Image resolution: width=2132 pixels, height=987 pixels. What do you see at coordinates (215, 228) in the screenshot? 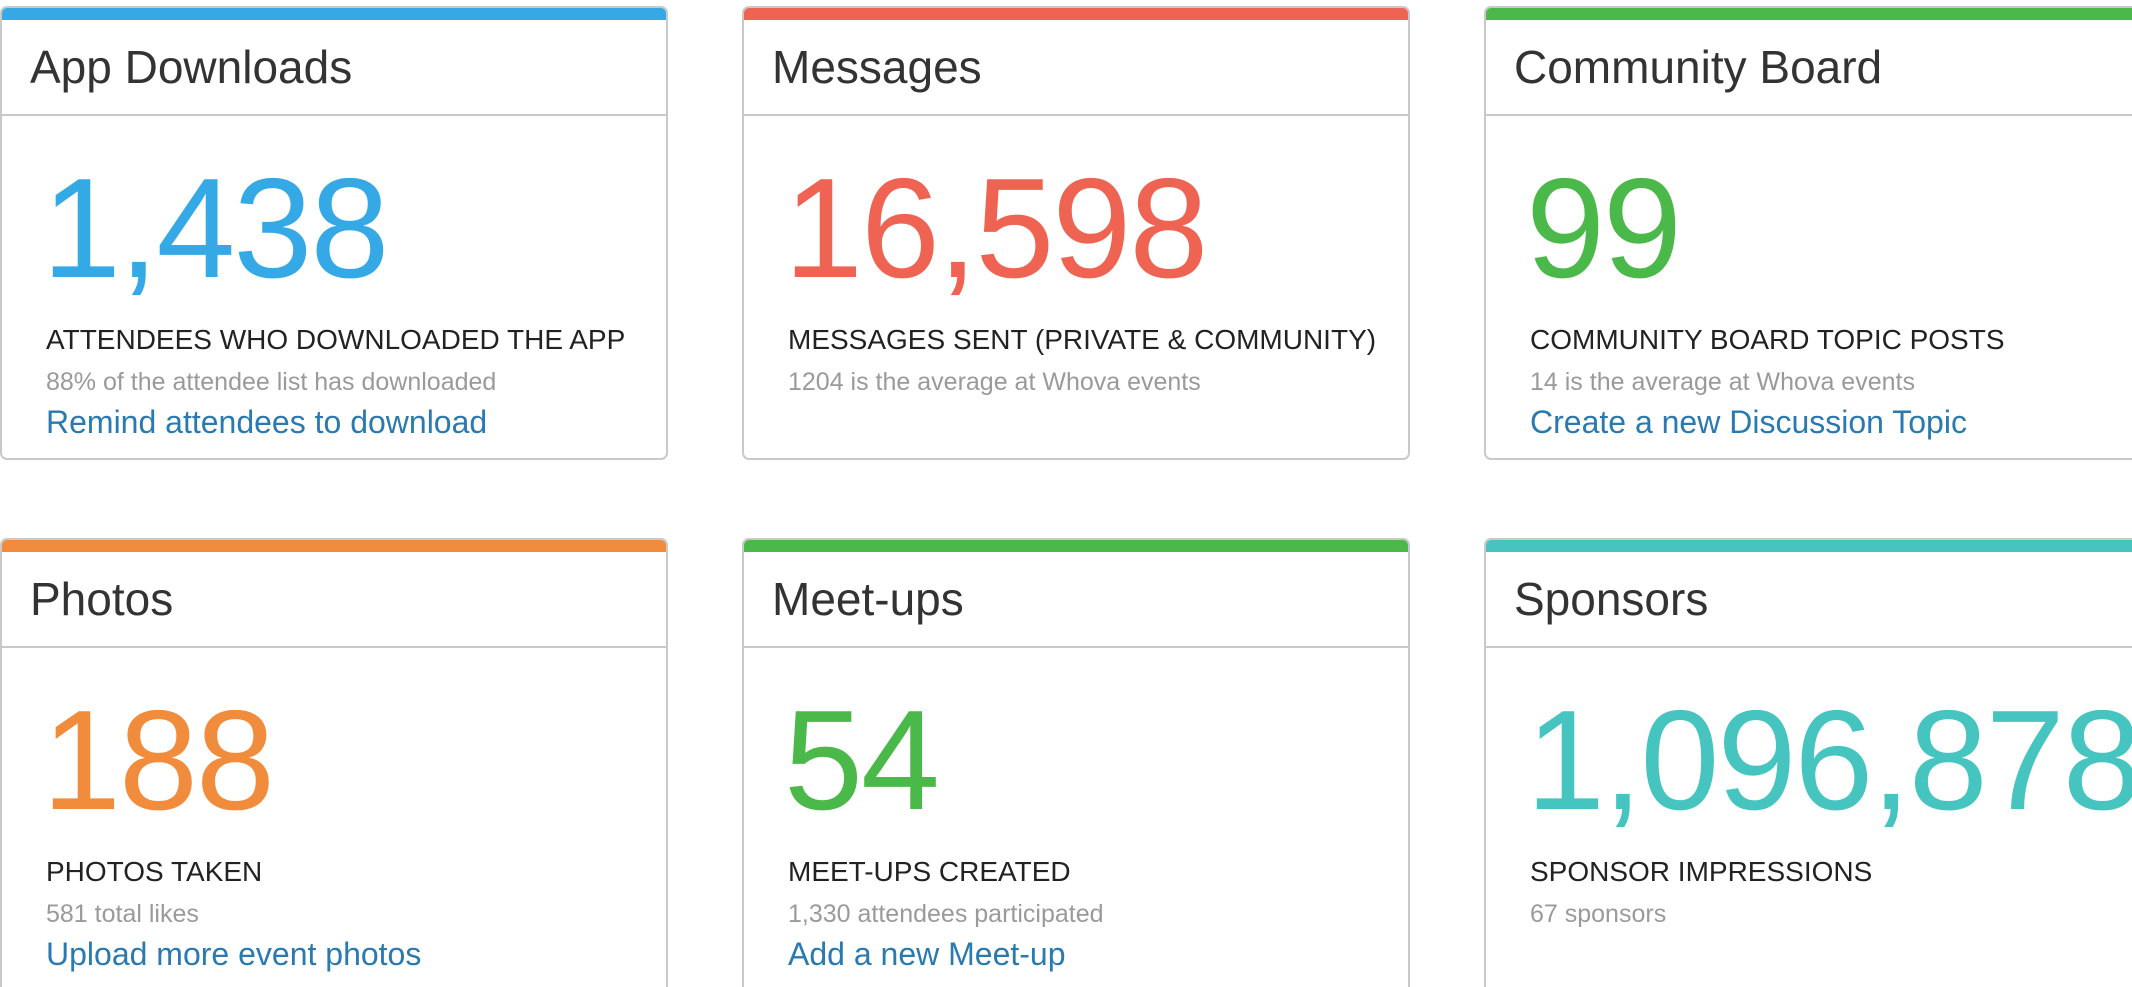
I see `card-metric: 1,438` at bounding box center [215, 228].